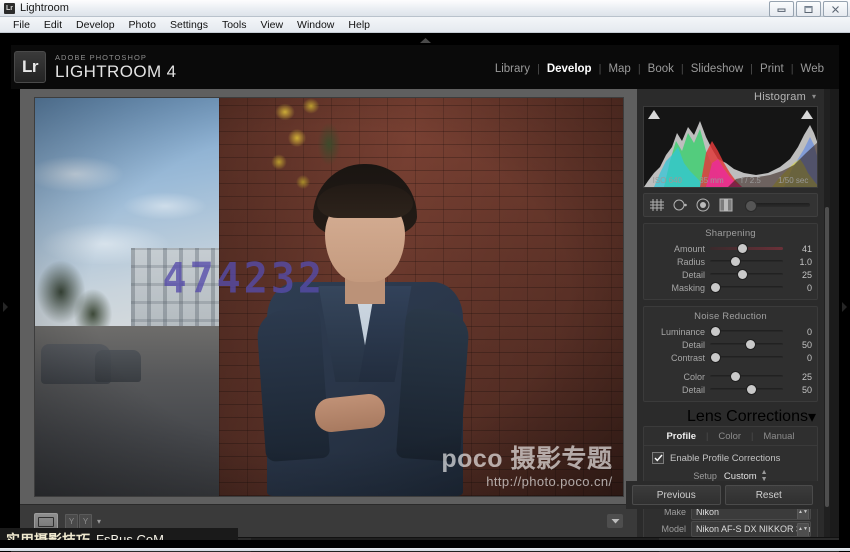 The width and height of the screenshot is (850, 552). I want to click on slider-label: Amount, so click(689, 248).